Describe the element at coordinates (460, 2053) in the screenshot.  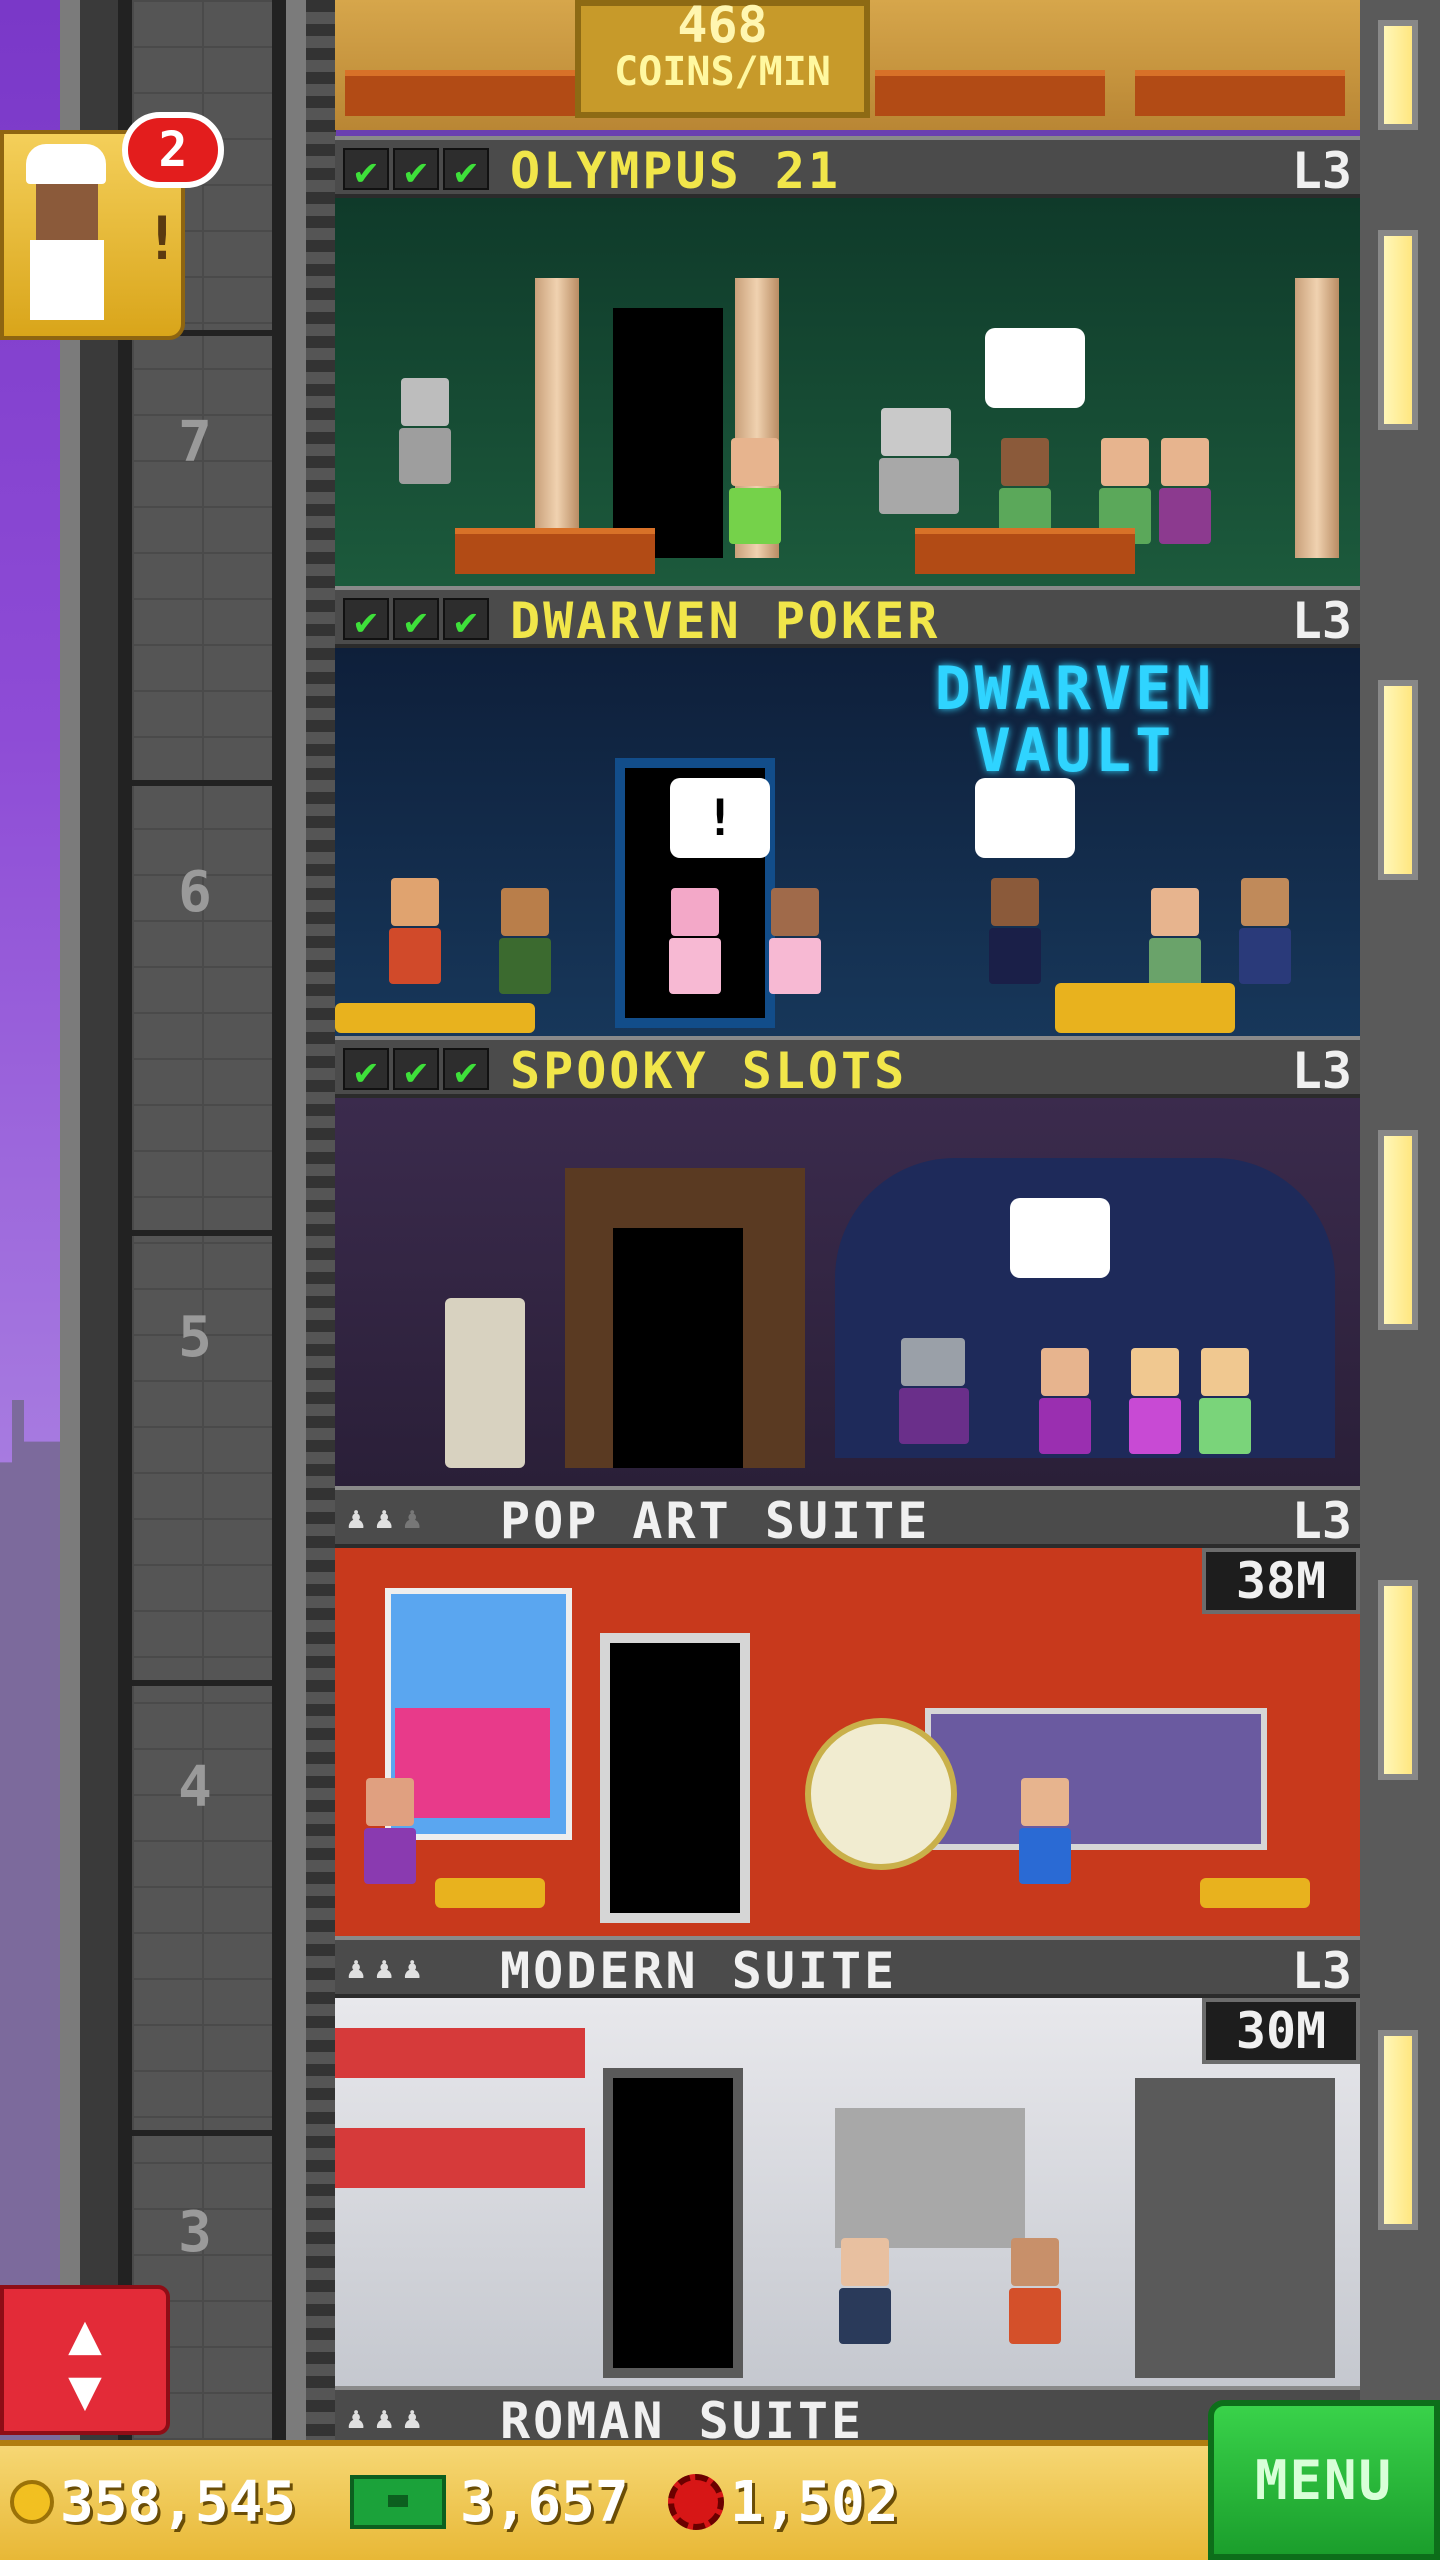
I see `red-wall-panel` at that location.